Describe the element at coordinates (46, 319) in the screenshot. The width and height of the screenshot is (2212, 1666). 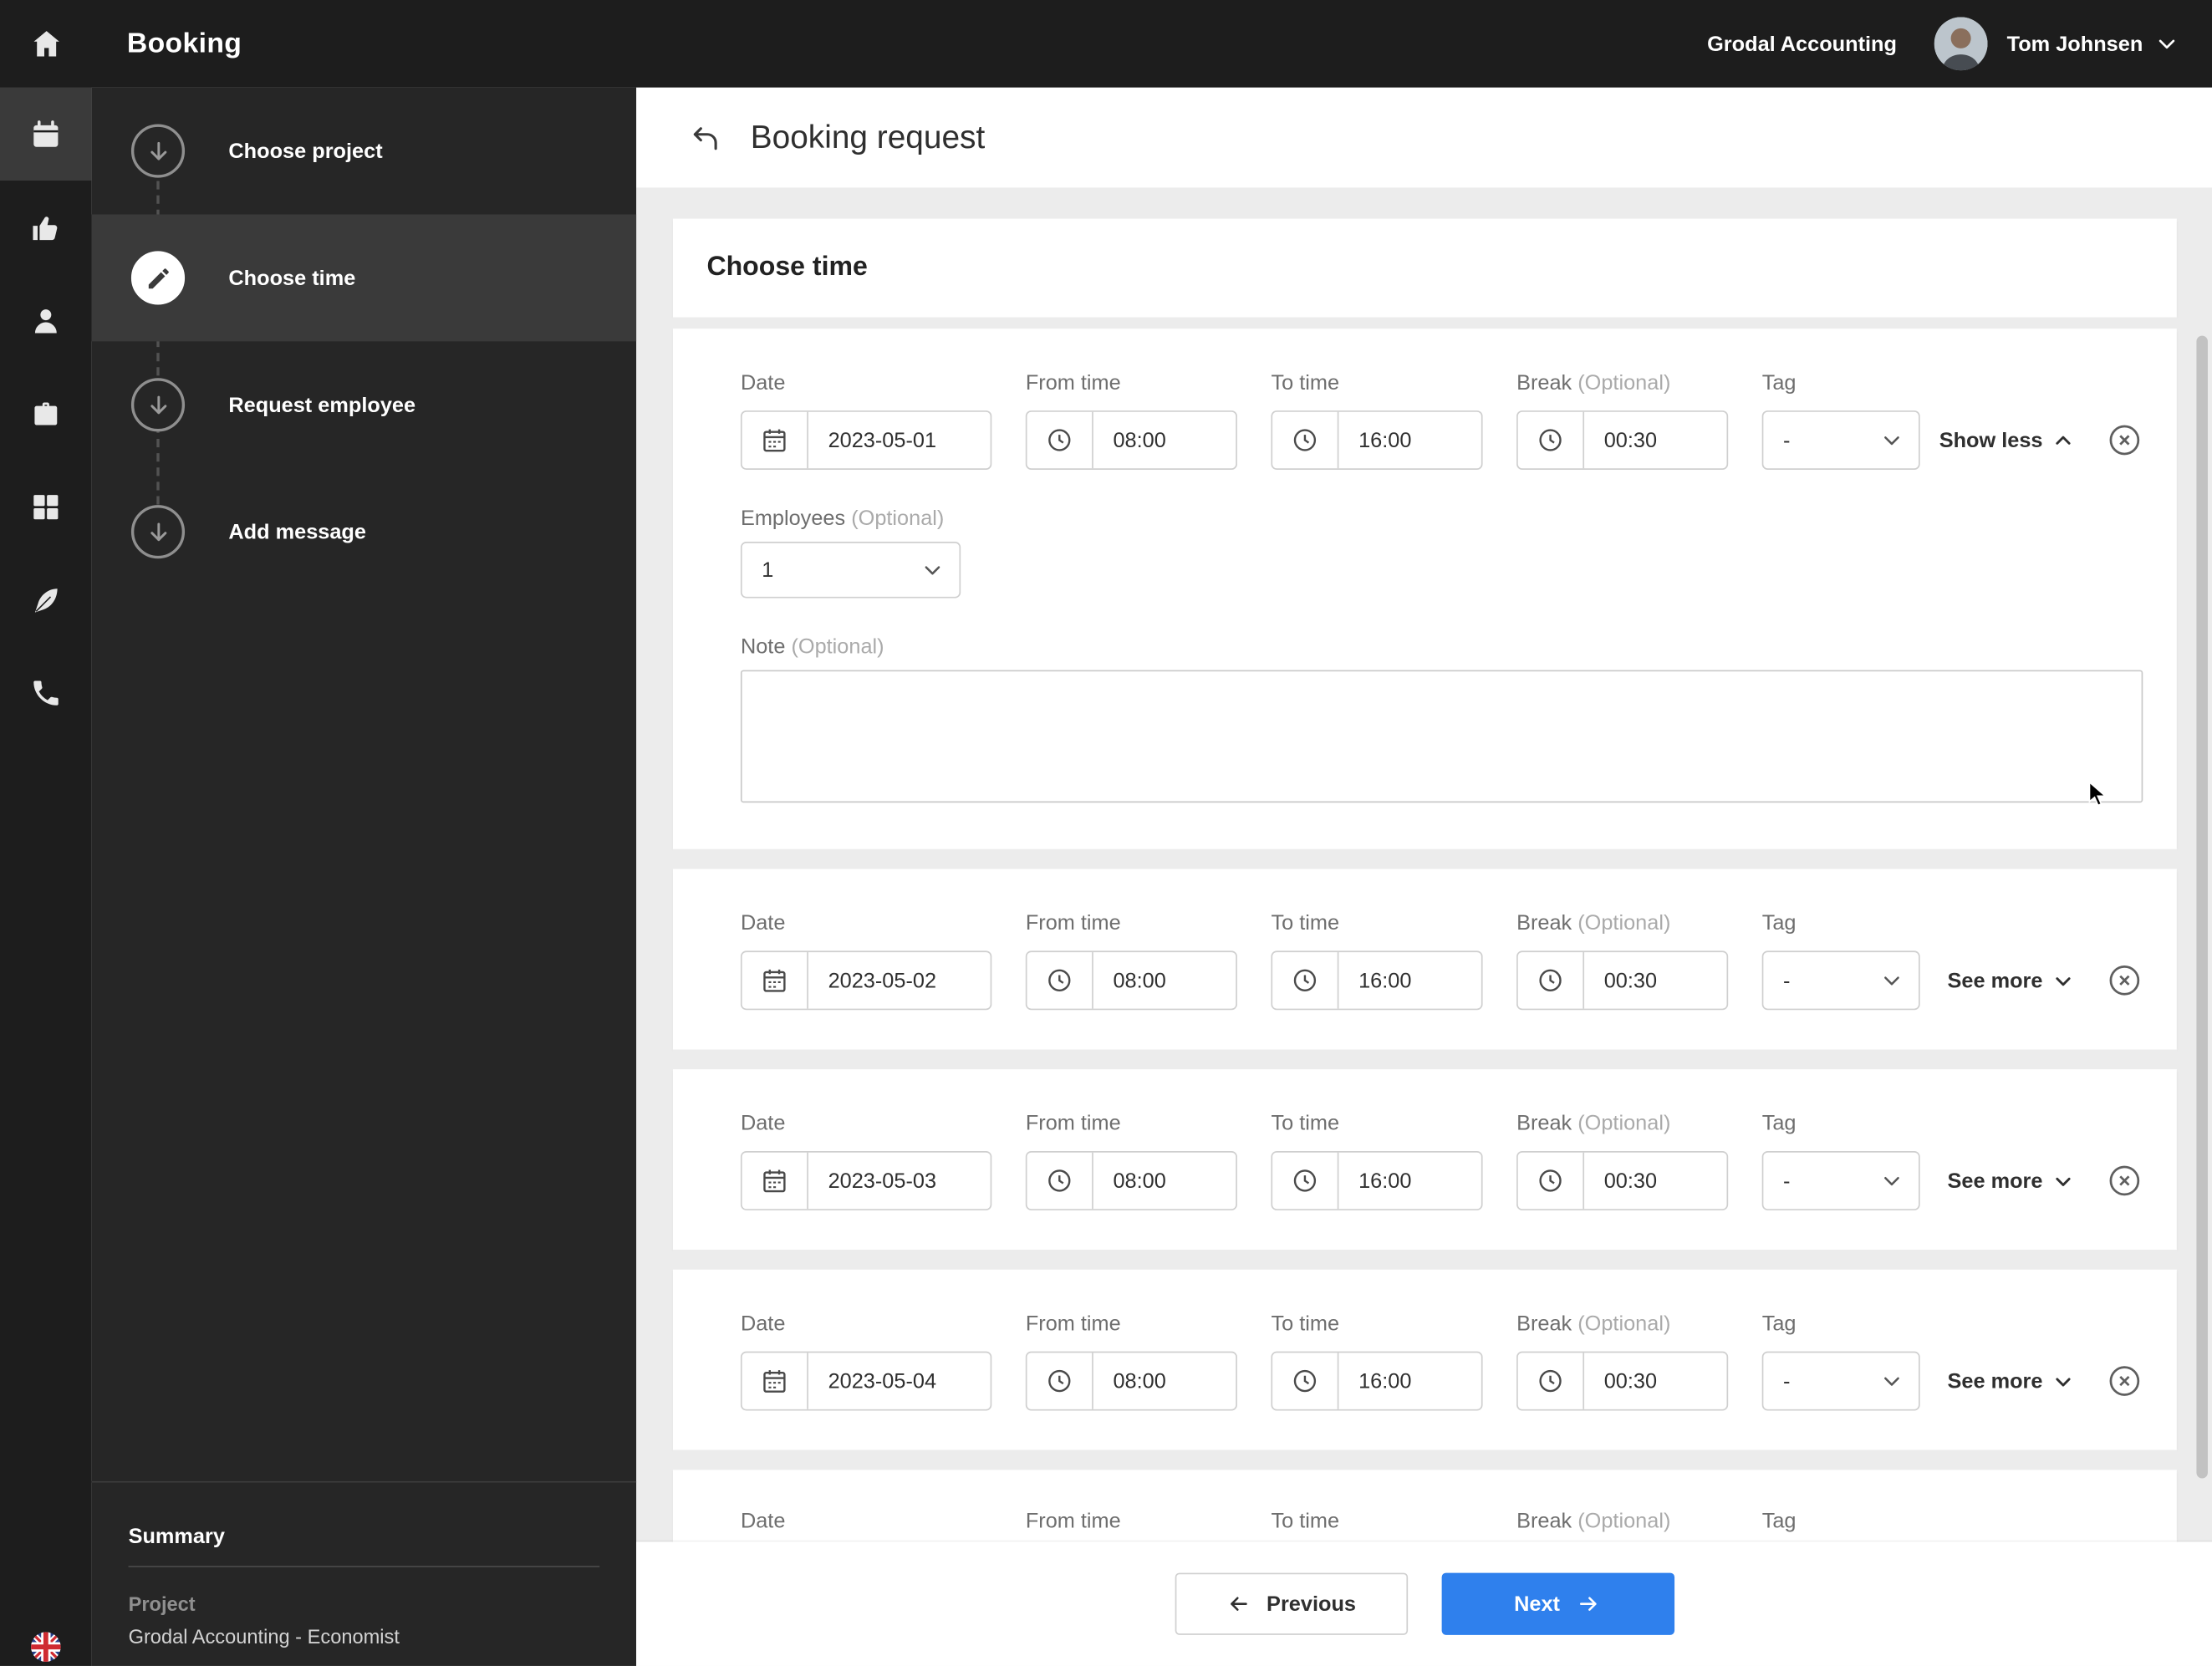
I see `rail-item-employees` at that location.